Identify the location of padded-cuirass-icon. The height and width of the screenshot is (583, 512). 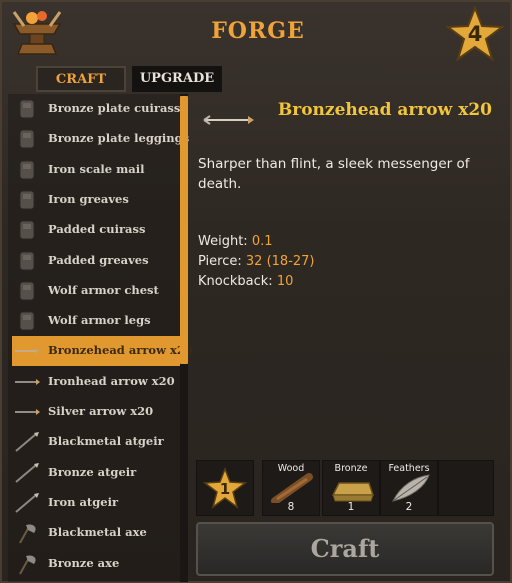
(27, 230).